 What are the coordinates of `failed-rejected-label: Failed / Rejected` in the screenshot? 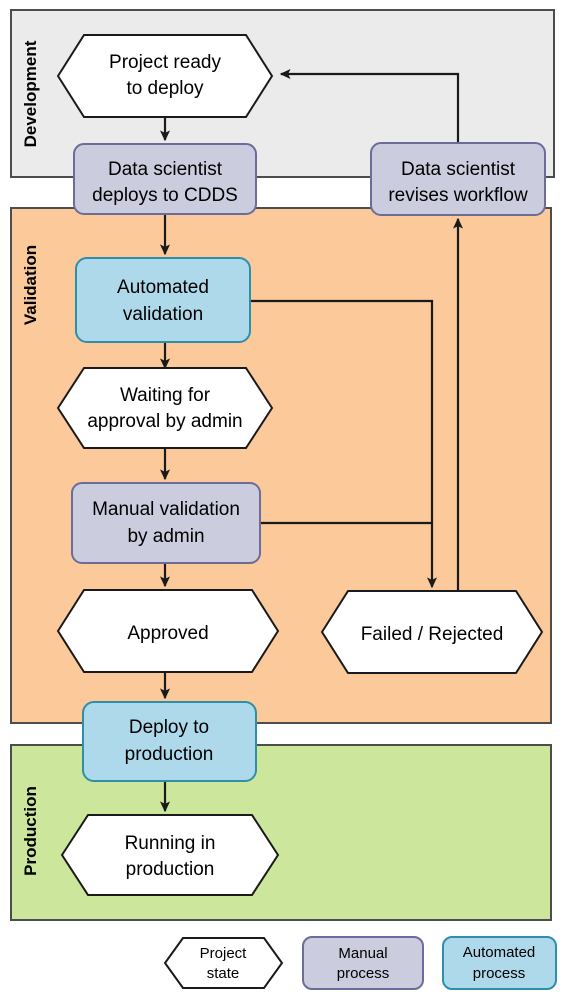 It's located at (432, 634).